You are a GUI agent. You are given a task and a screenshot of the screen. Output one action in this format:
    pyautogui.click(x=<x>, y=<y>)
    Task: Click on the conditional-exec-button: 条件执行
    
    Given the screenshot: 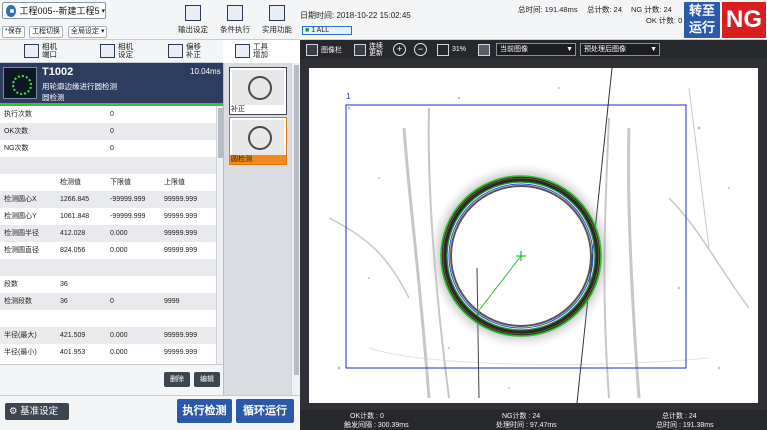 What is the action you would take?
    pyautogui.click(x=235, y=20)
    